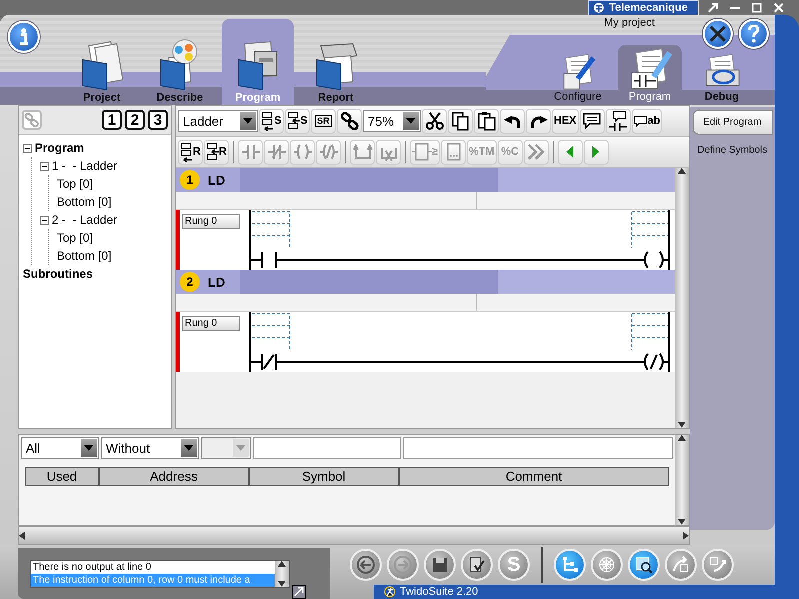 This screenshot has height=599, width=799. Describe the element at coordinates (60, 448) in the screenshot. I see `filter-dropdown: All` at that location.